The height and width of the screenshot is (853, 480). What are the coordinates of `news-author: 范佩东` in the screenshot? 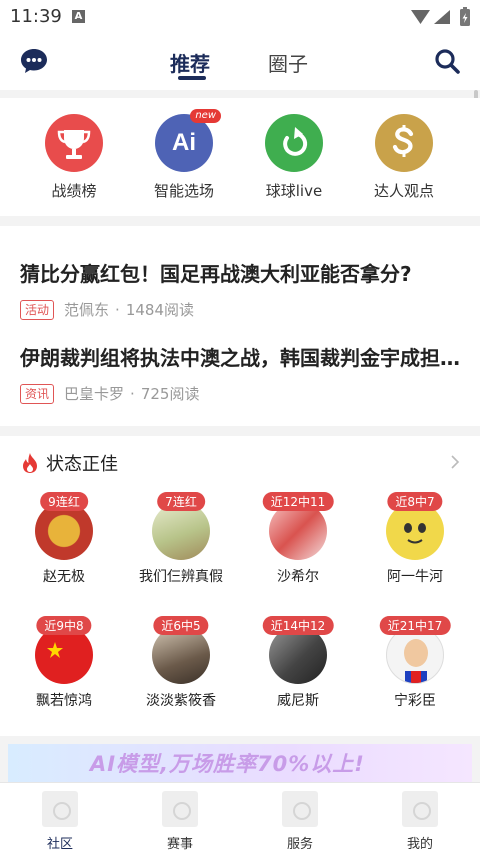 It's located at (87, 310).